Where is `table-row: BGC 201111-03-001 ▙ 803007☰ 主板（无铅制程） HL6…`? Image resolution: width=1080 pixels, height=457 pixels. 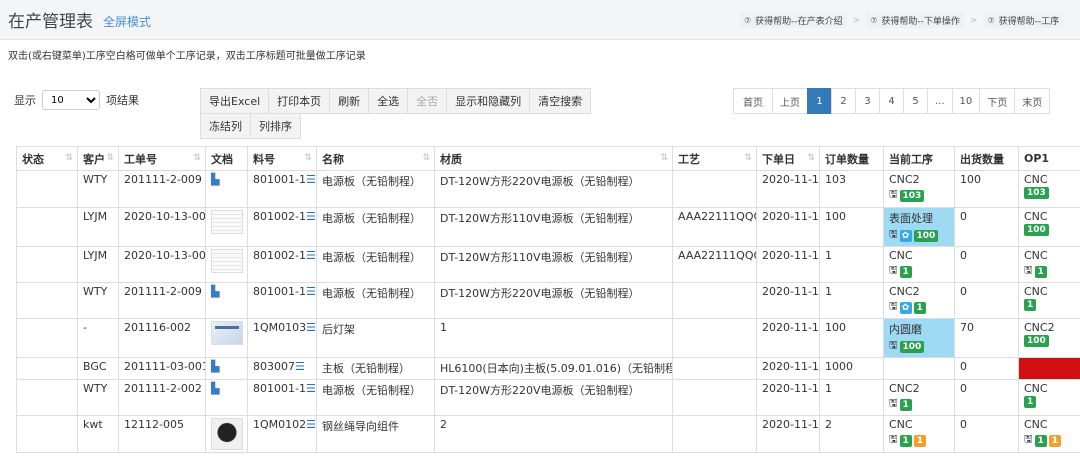
table-row: BGC 201111-03-001 ▙ 803007☰ 主板（无铅制程） HL6… is located at coordinates (548, 368).